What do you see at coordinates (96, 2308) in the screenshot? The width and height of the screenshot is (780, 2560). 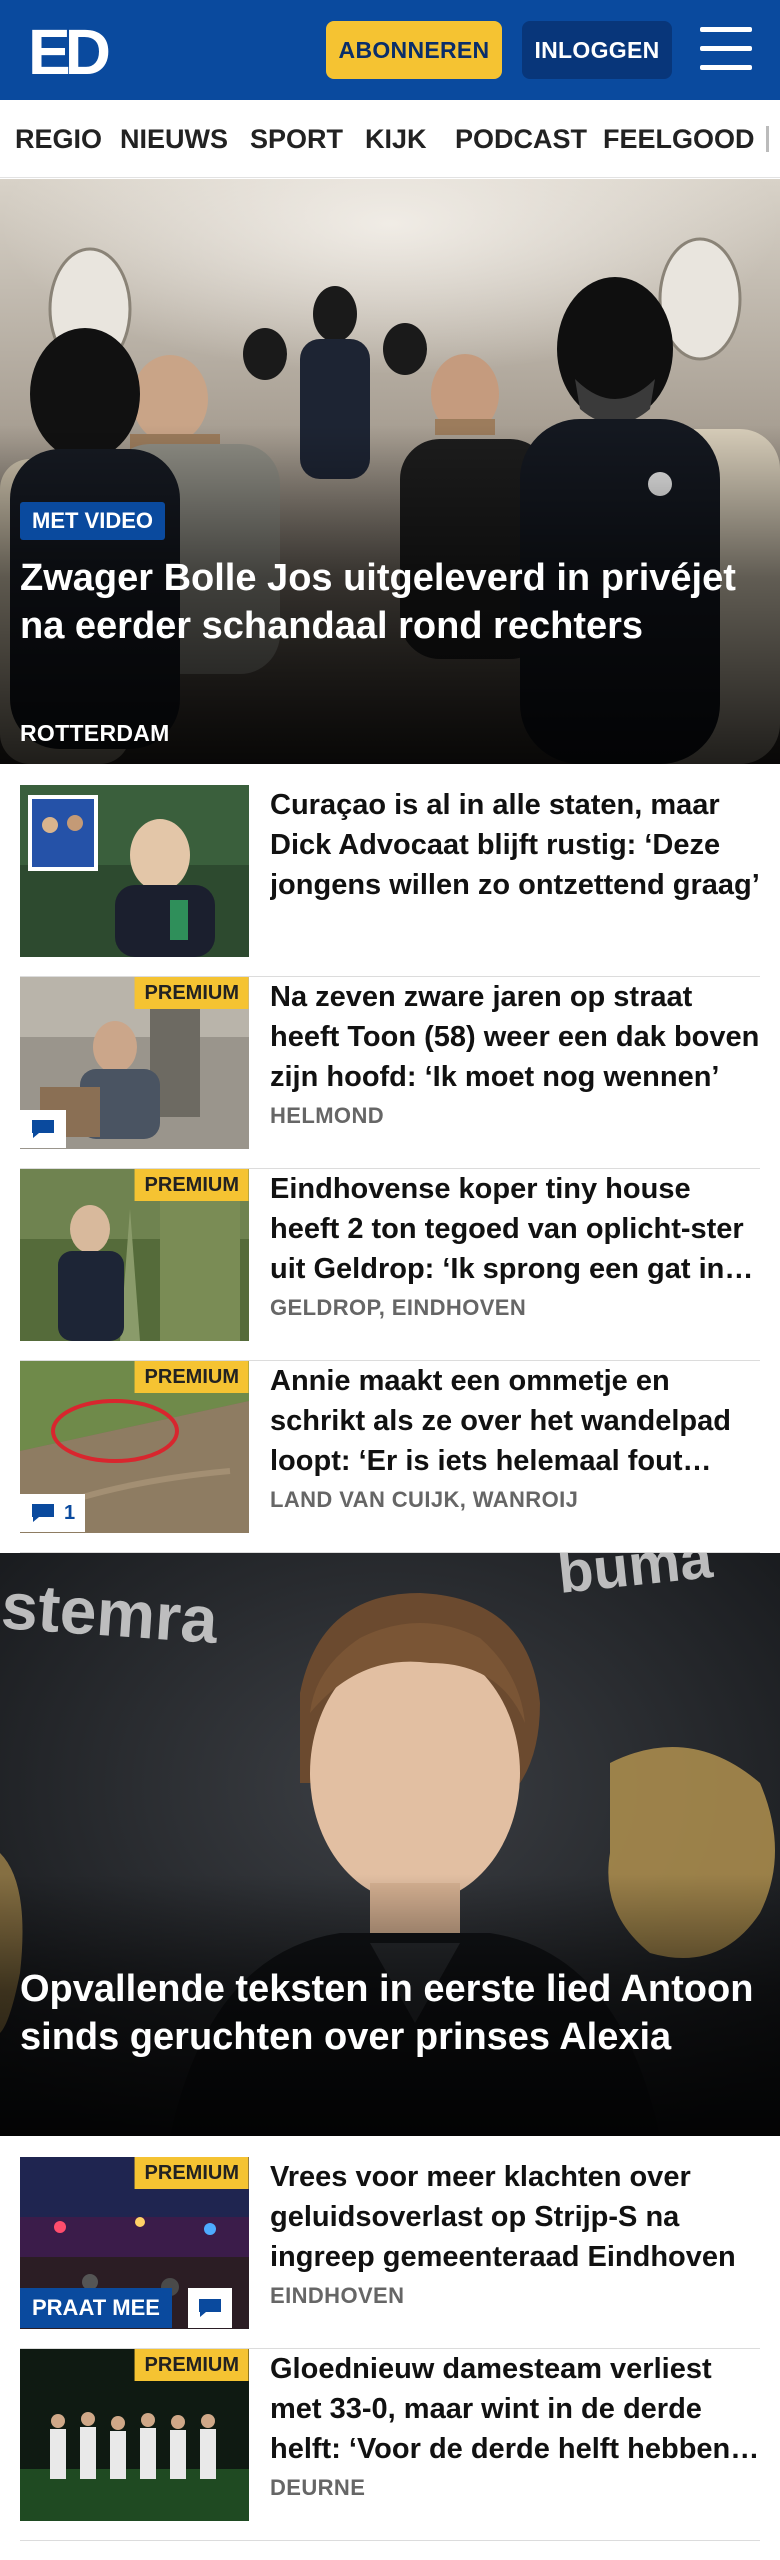 I see `praat-mee-badge: PRAAT MEE` at bounding box center [96, 2308].